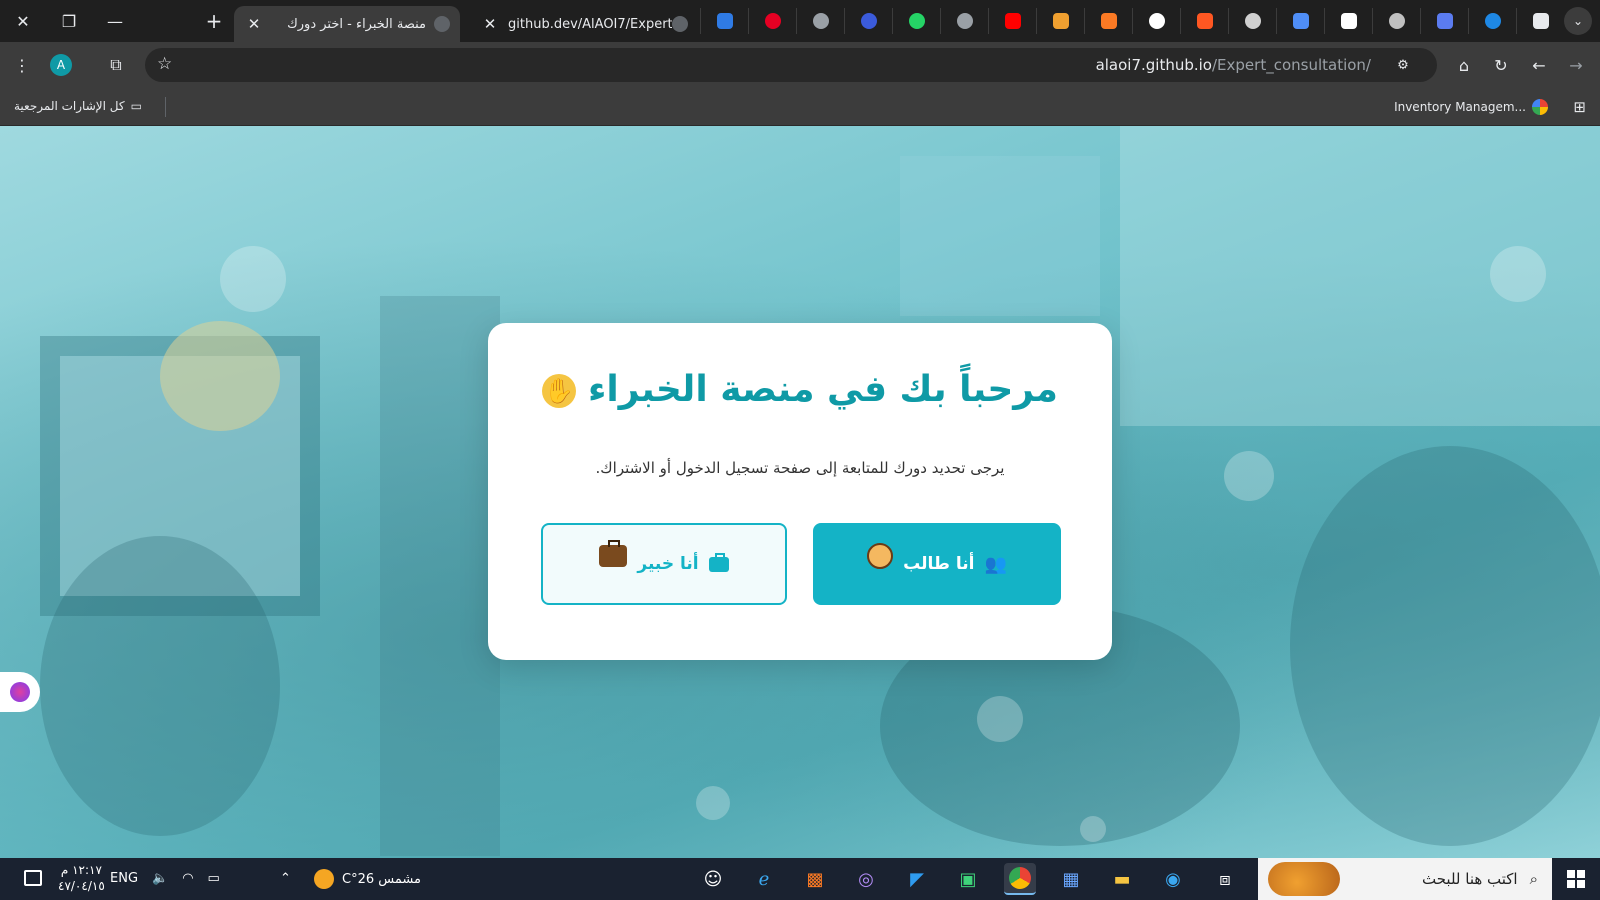 Image resolution: width=1600 pixels, height=900 pixels. What do you see at coordinates (187, 878) in the screenshot?
I see `wifi-icon: ◠` at bounding box center [187, 878].